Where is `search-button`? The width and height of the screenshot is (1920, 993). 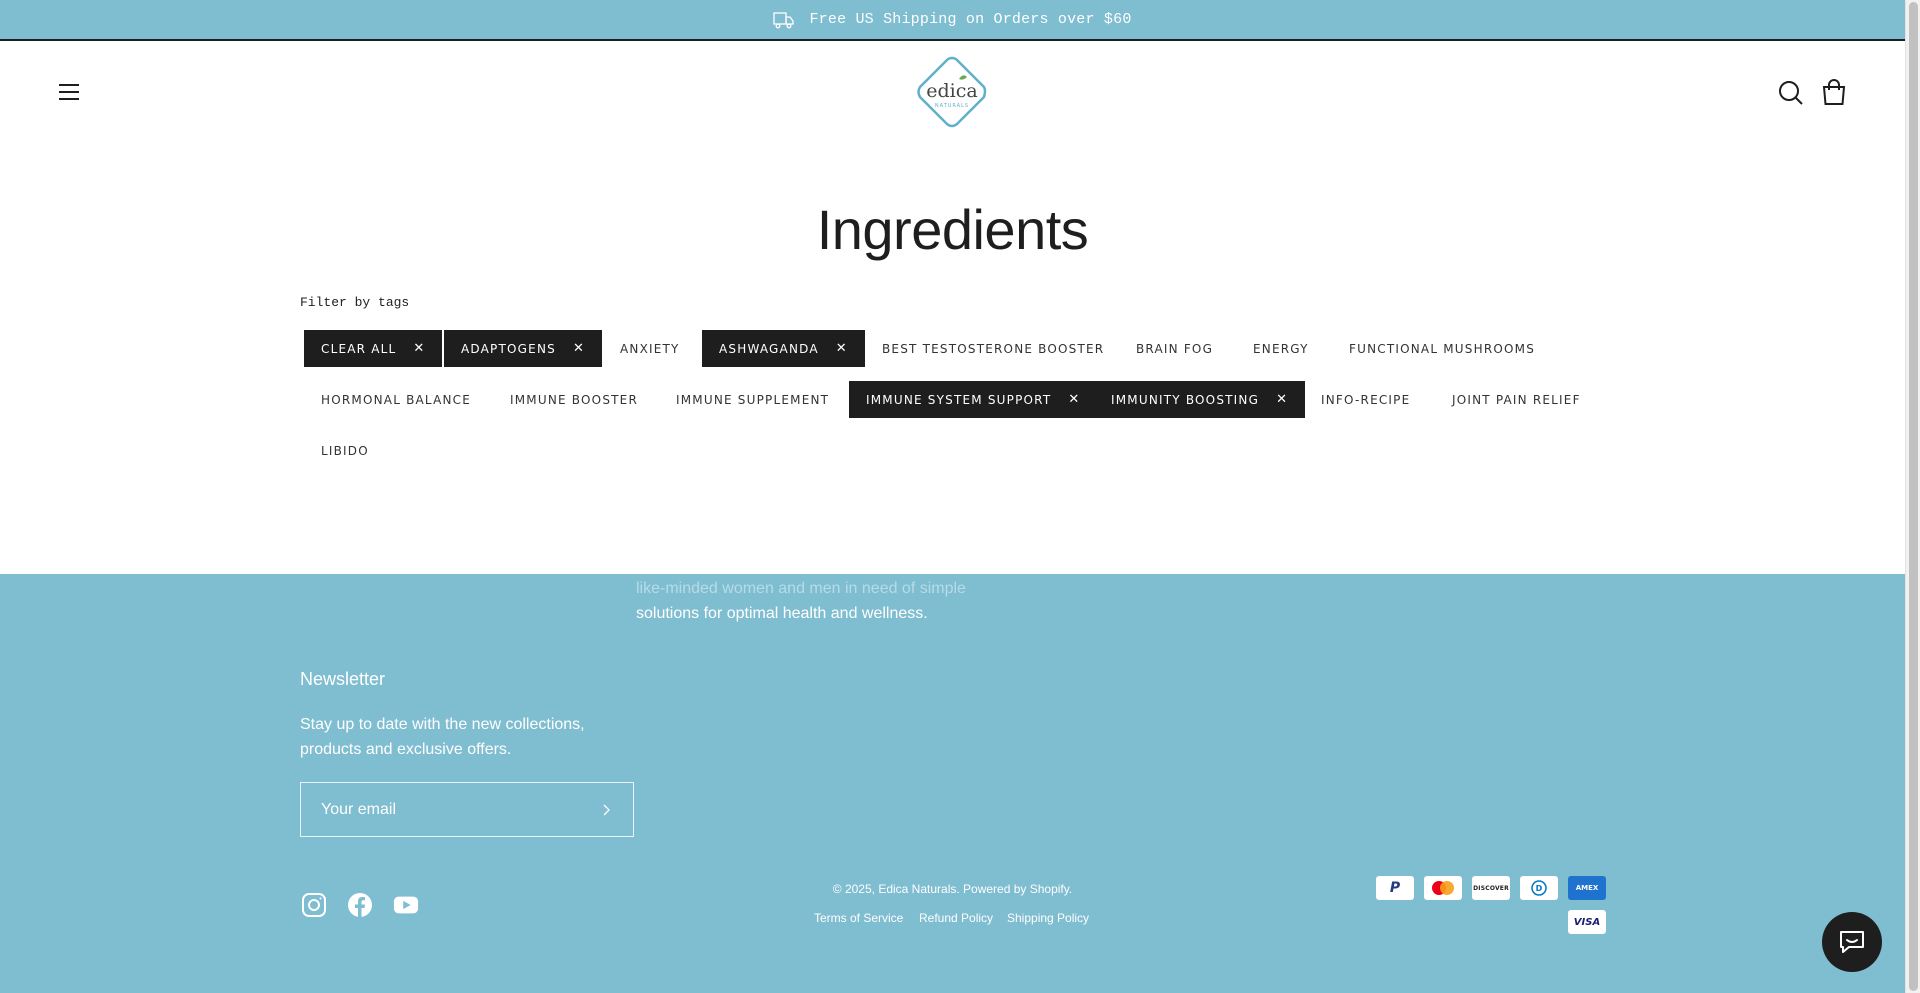
search-button is located at coordinates (1791, 93).